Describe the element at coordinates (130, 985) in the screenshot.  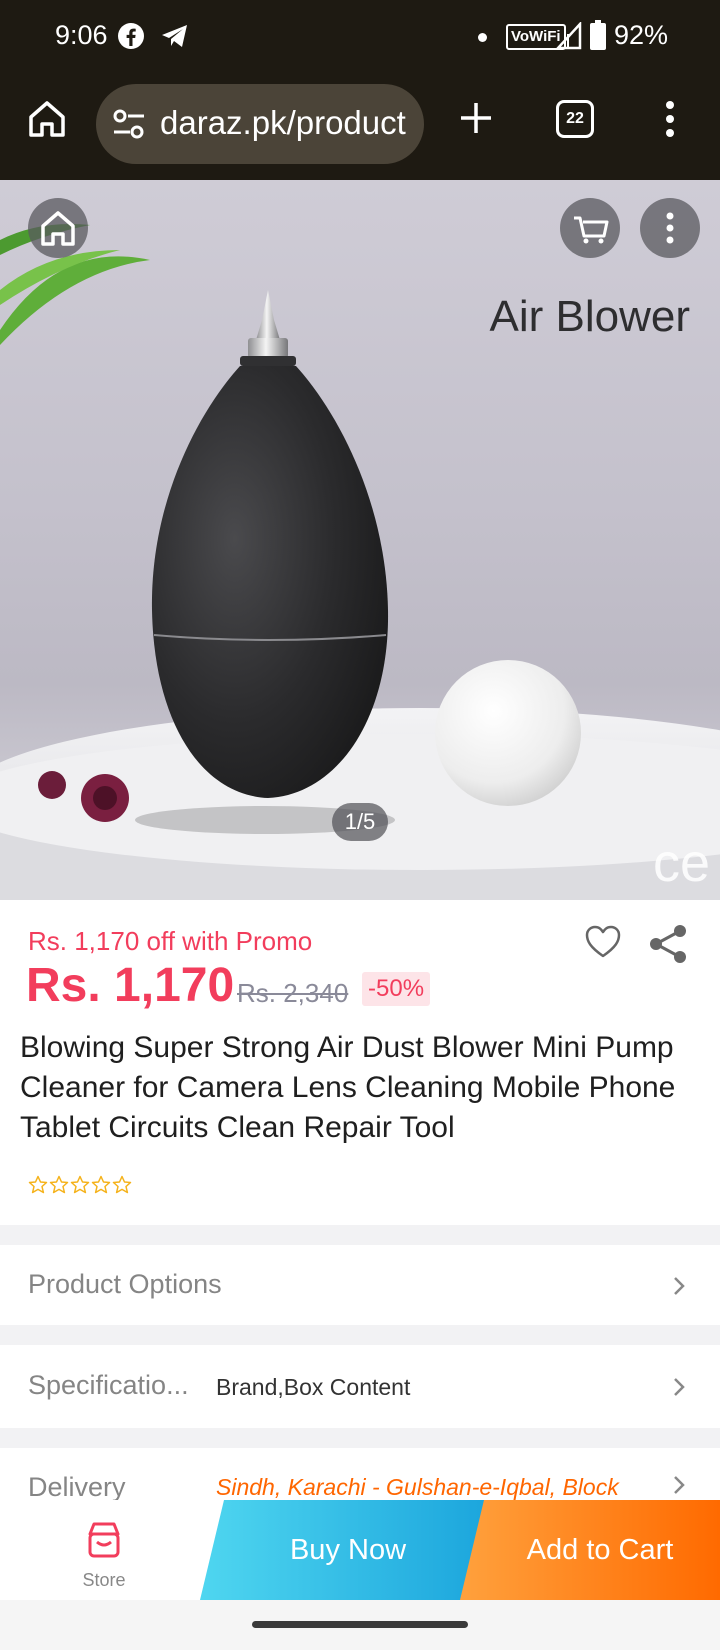
I see `current-price: Rs. 1,170` at that location.